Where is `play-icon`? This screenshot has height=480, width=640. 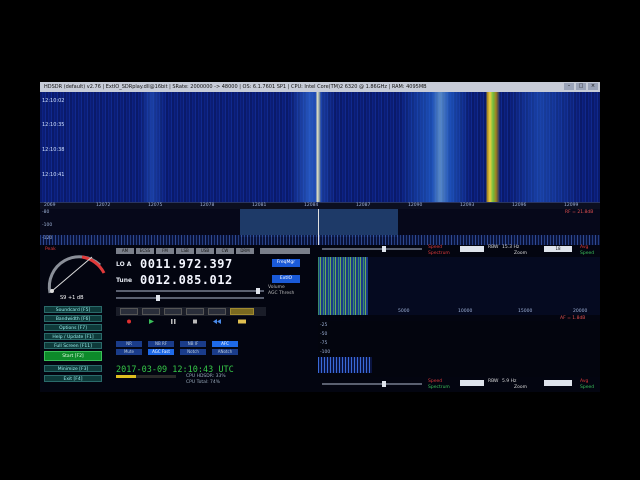
play-icon is located at coordinates (151, 321).